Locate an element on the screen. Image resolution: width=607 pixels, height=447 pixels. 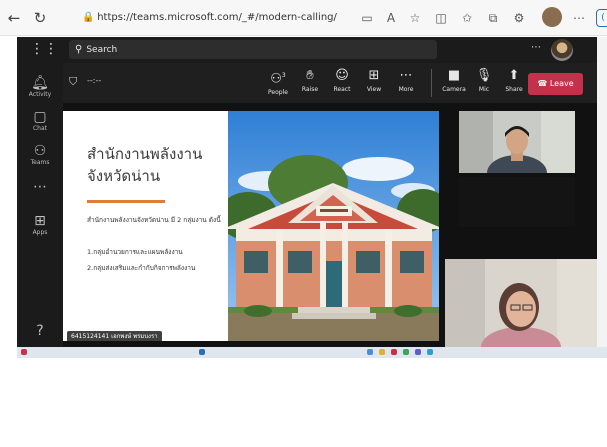
rail-label: Chat is located at coordinates (40, 128).